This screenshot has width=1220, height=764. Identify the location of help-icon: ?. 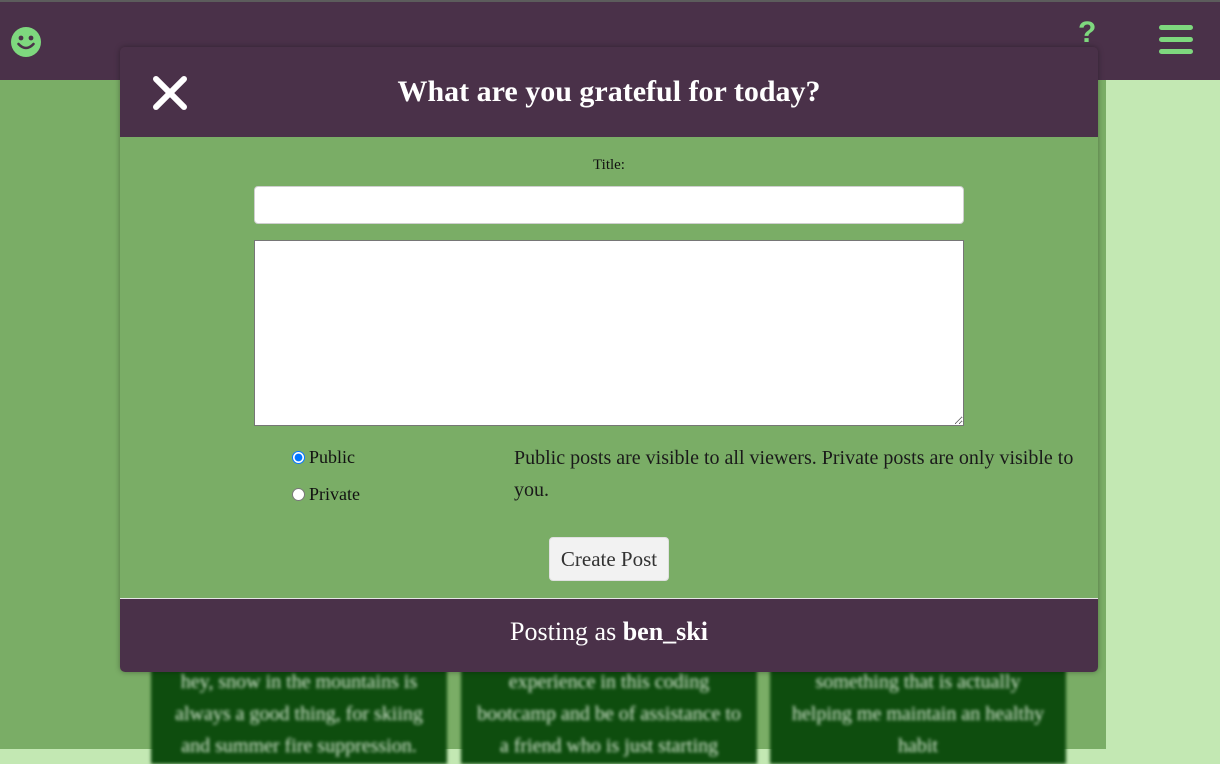
(1087, 33).